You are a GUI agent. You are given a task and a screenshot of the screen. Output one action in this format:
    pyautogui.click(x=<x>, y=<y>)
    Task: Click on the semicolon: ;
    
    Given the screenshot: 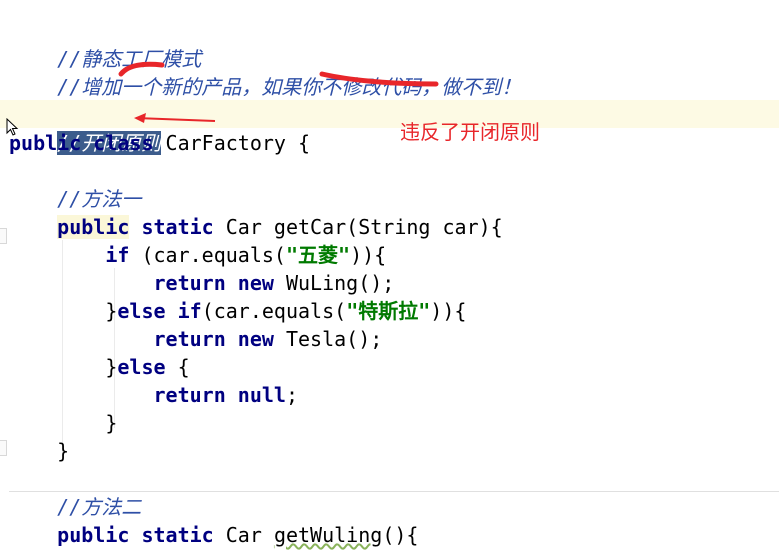 What is the action you would take?
    pyautogui.click(x=292, y=395)
    